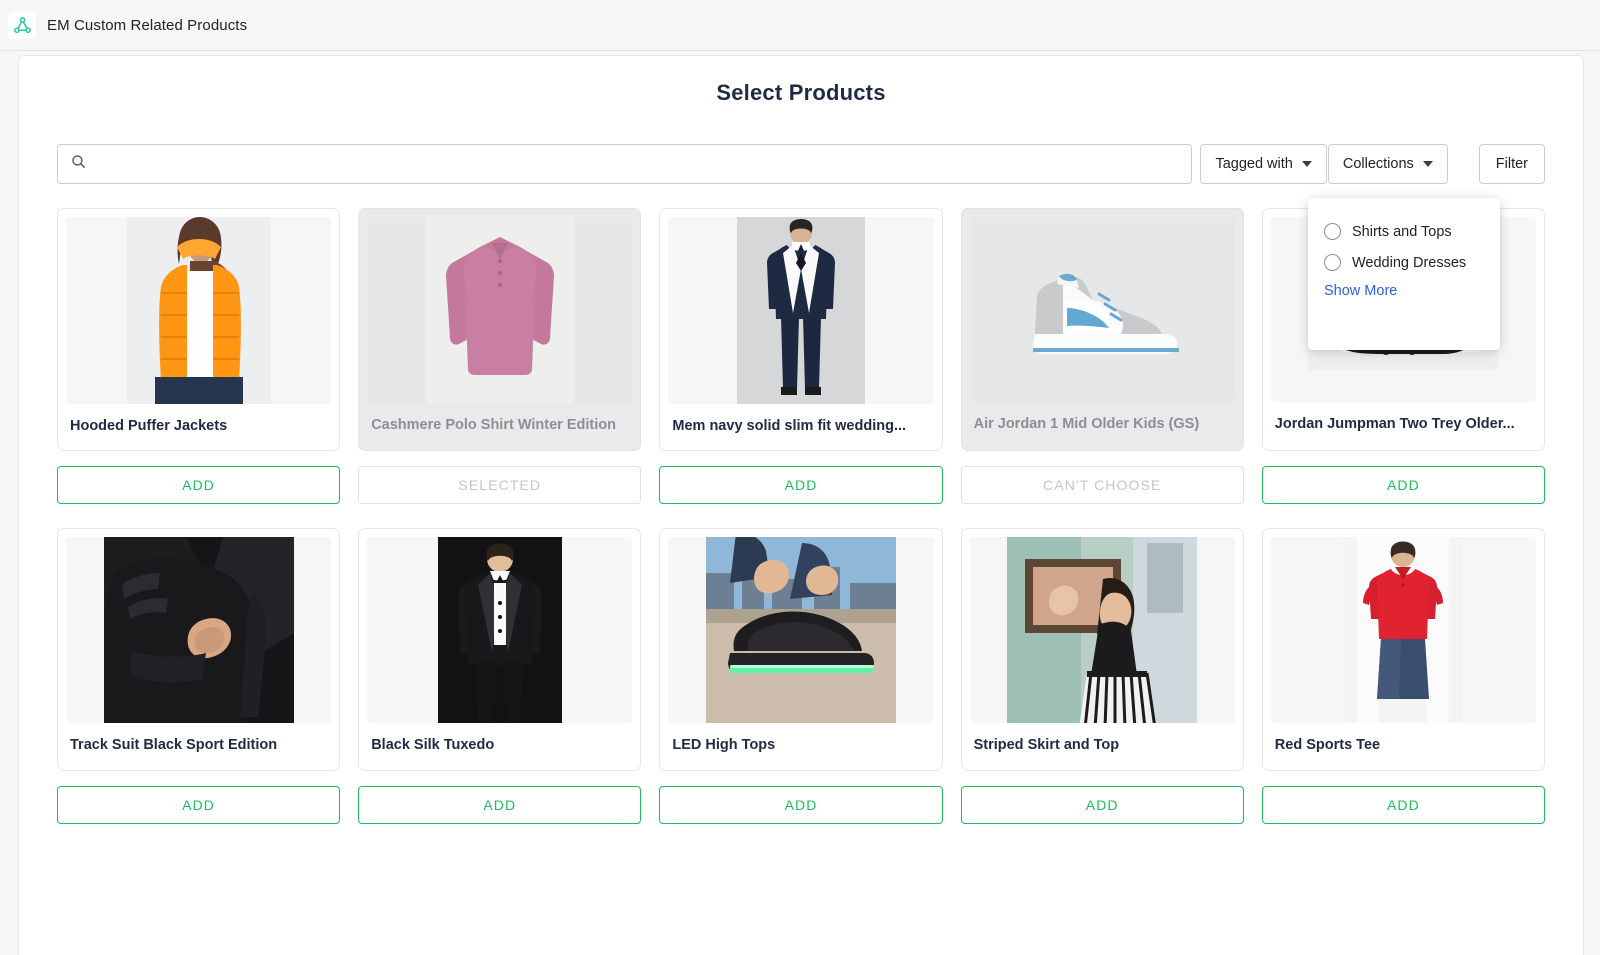 The height and width of the screenshot is (955, 1600). What do you see at coordinates (1254, 164) in the screenshot?
I see `tagged-with-label: Tagged with` at bounding box center [1254, 164].